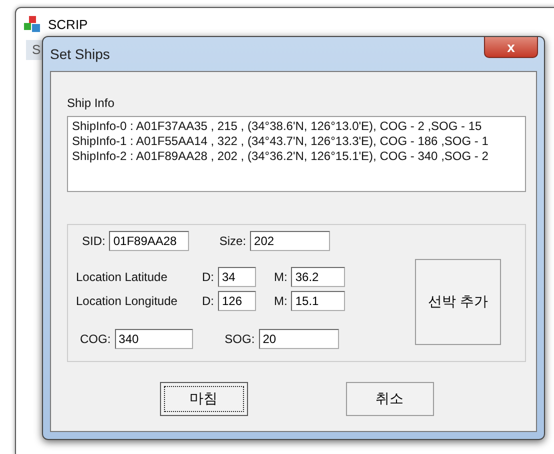 The width and height of the screenshot is (554, 454). Describe the element at coordinates (127, 301) in the screenshot. I see `field-label: Location Longitude` at that location.